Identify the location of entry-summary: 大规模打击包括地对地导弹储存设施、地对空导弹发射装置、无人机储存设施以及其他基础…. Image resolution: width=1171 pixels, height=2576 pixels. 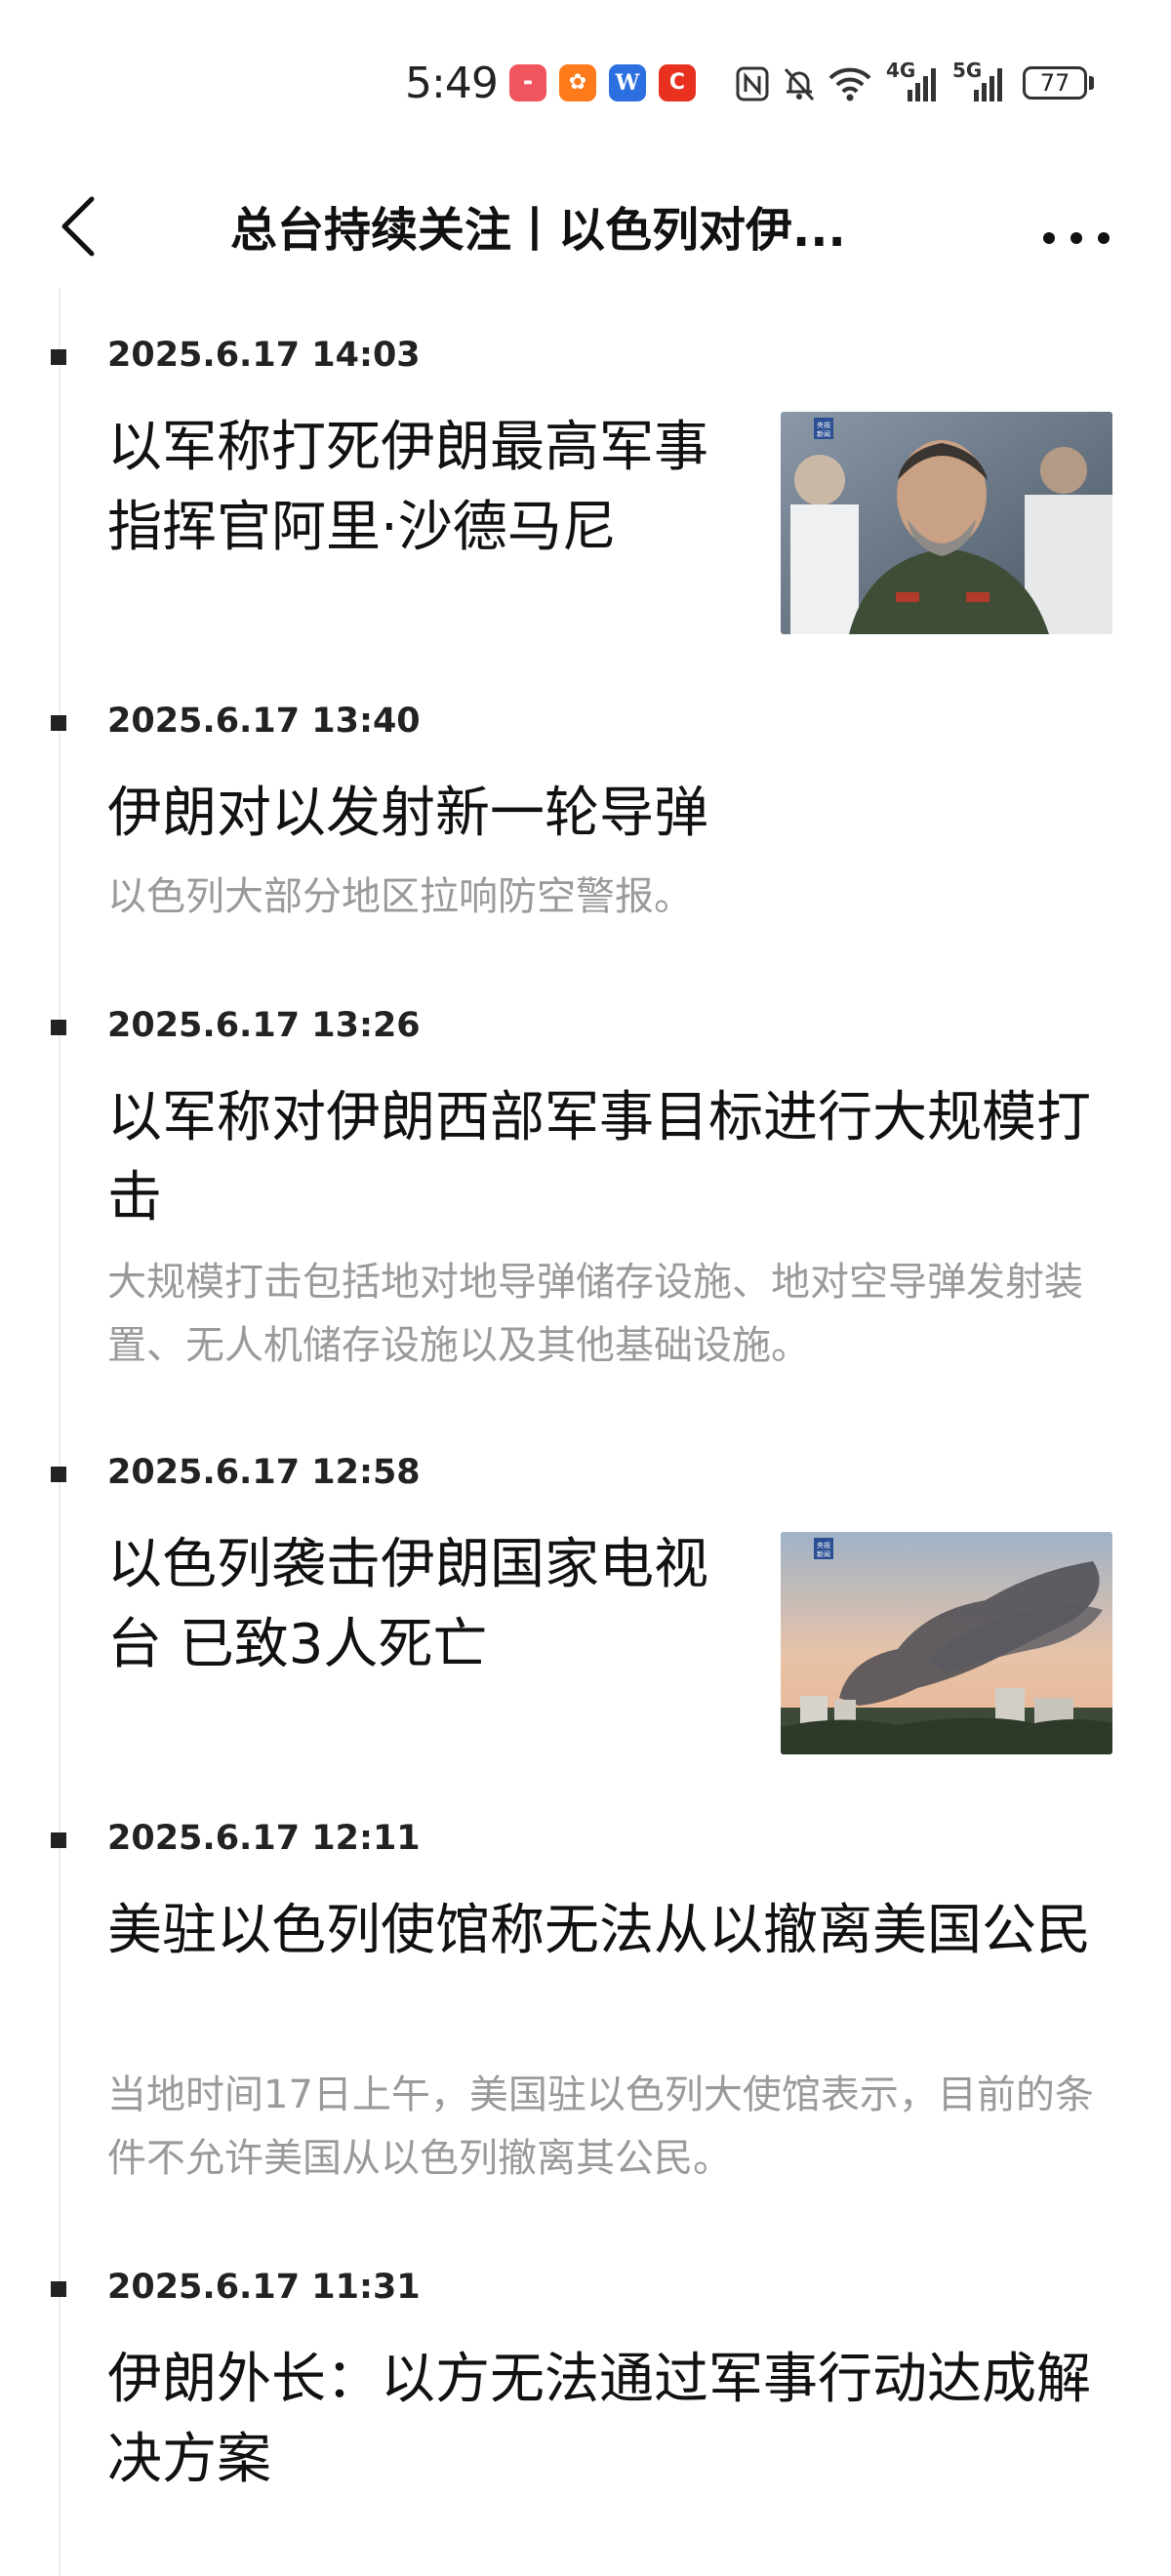
(595, 1314).